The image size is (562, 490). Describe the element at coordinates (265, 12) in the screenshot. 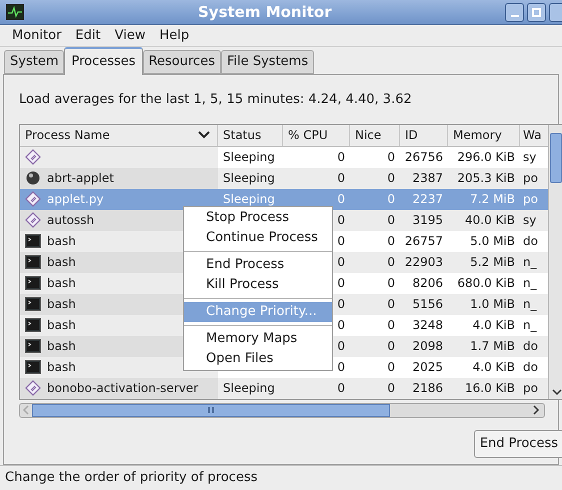

I see `window-title: System Monitor` at that location.